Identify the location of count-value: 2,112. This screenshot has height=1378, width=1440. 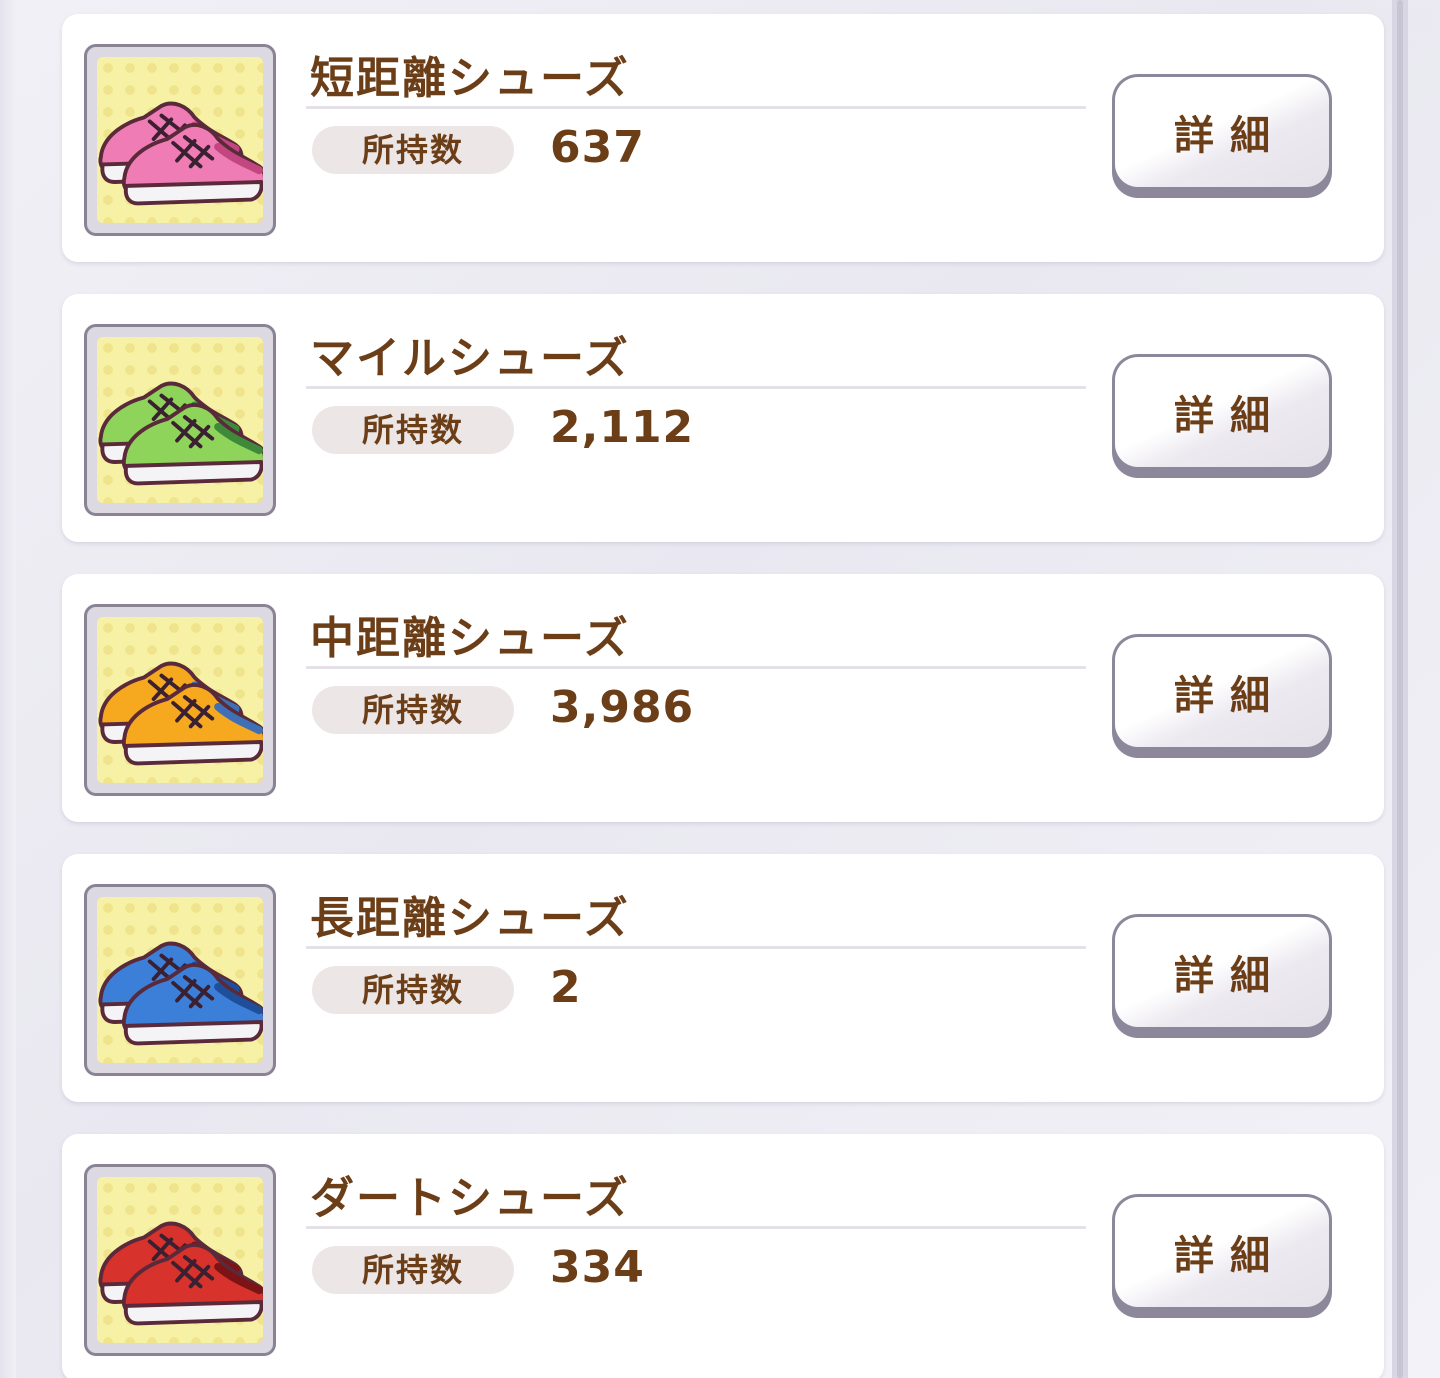
(622, 427).